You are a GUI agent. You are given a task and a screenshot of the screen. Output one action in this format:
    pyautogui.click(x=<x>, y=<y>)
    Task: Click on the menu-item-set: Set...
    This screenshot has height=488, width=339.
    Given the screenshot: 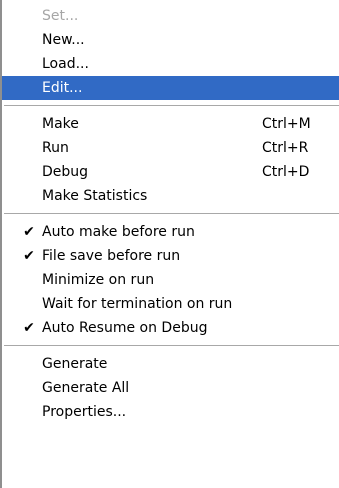 What is the action you would take?
    pyautogui.click(x=170, y=16)
    